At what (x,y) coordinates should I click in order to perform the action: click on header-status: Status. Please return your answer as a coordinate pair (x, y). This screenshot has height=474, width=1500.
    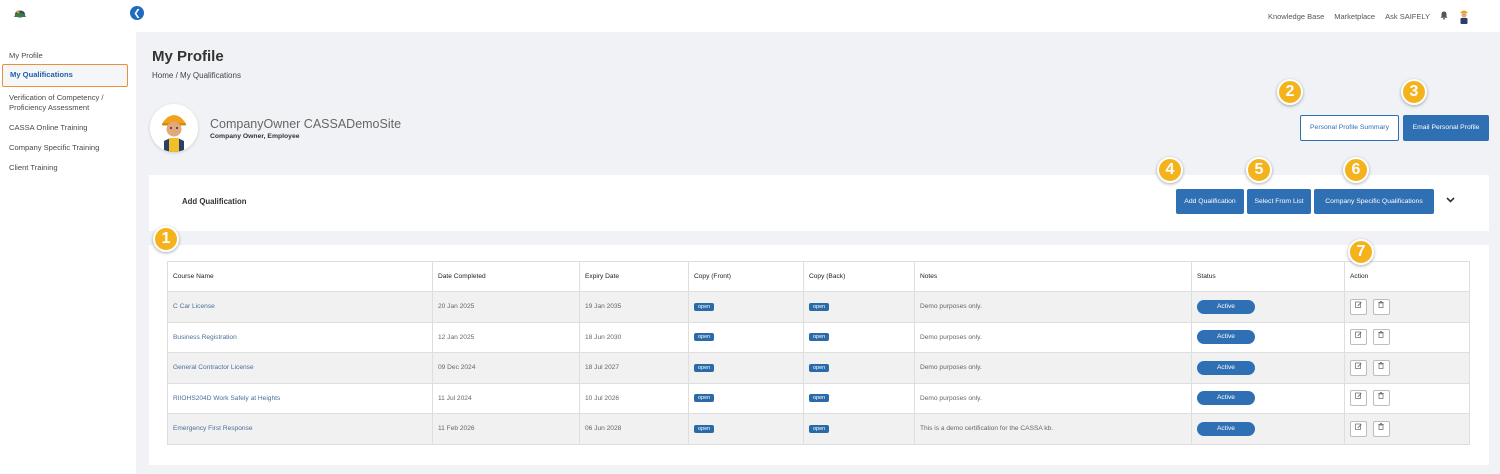
    Looking at the image, I should click on (1268, 276).